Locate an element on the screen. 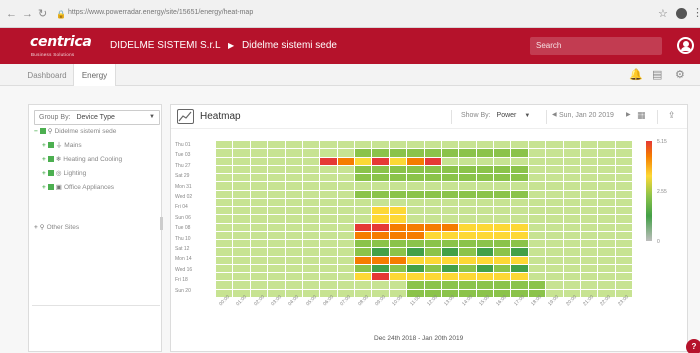  user-avatar-icon is located at coordinates (685, 45).